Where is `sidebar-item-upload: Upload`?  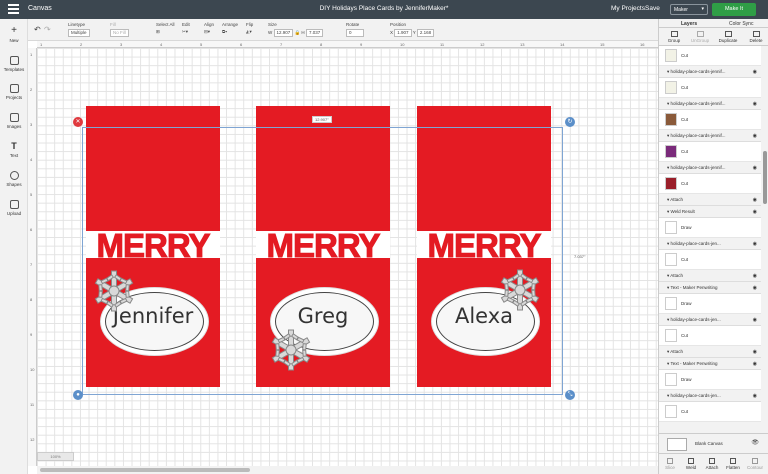 sidebar-item-upload: Upload is located at coordinates (14, 208).